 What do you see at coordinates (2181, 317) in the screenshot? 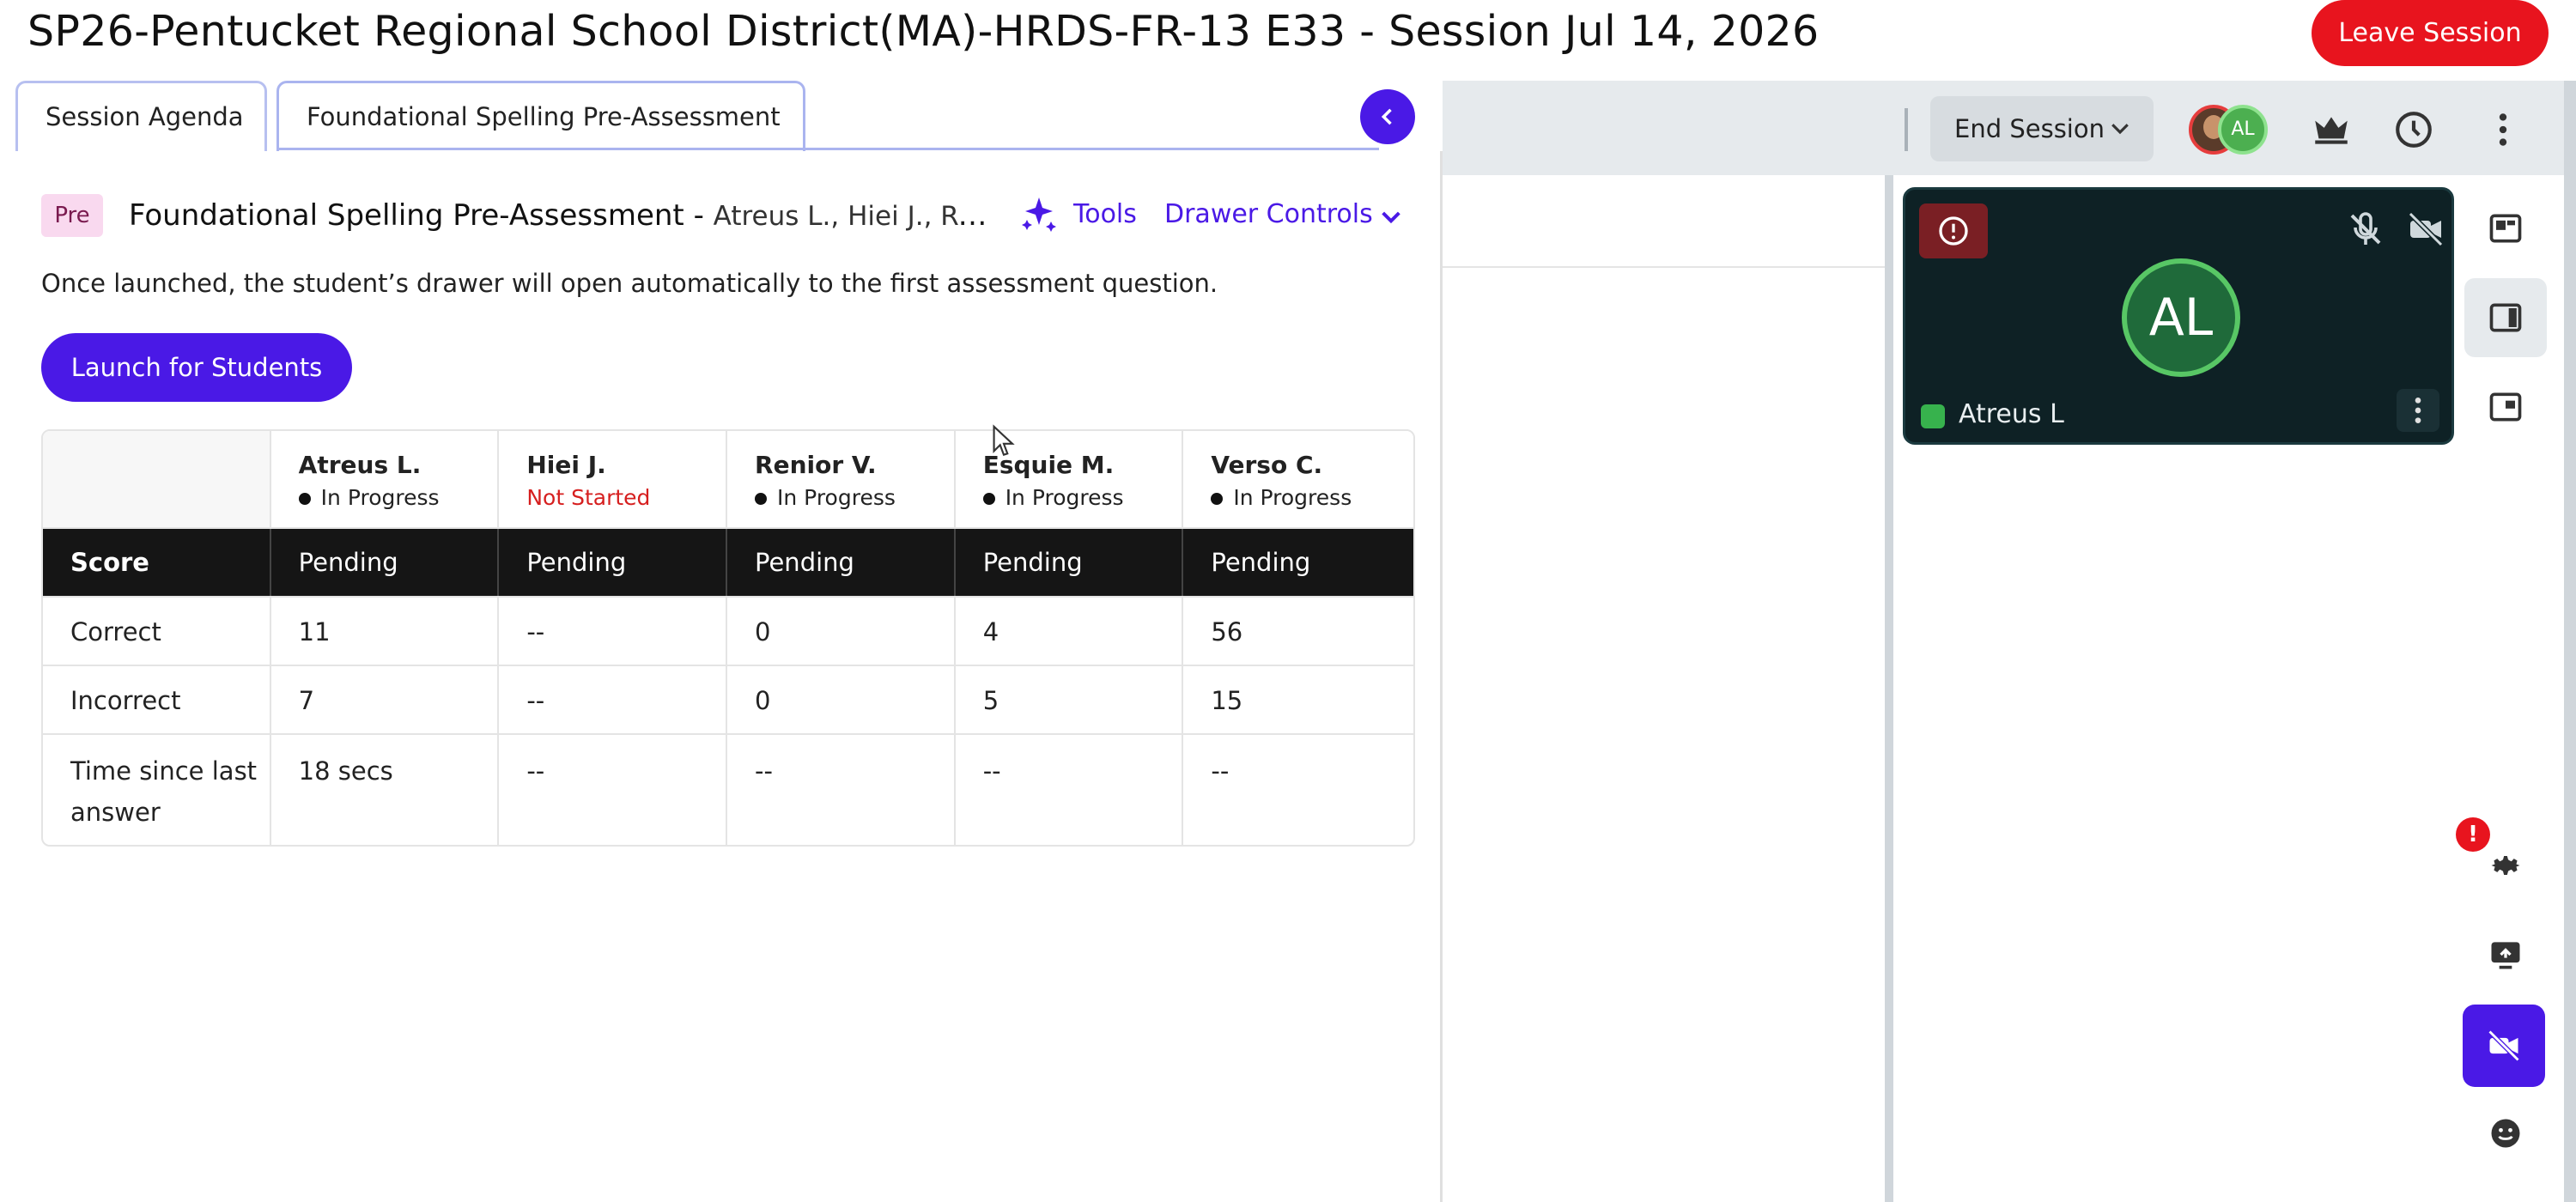
I see `participant-avatar: AL` at bounding box center [2181, 317].